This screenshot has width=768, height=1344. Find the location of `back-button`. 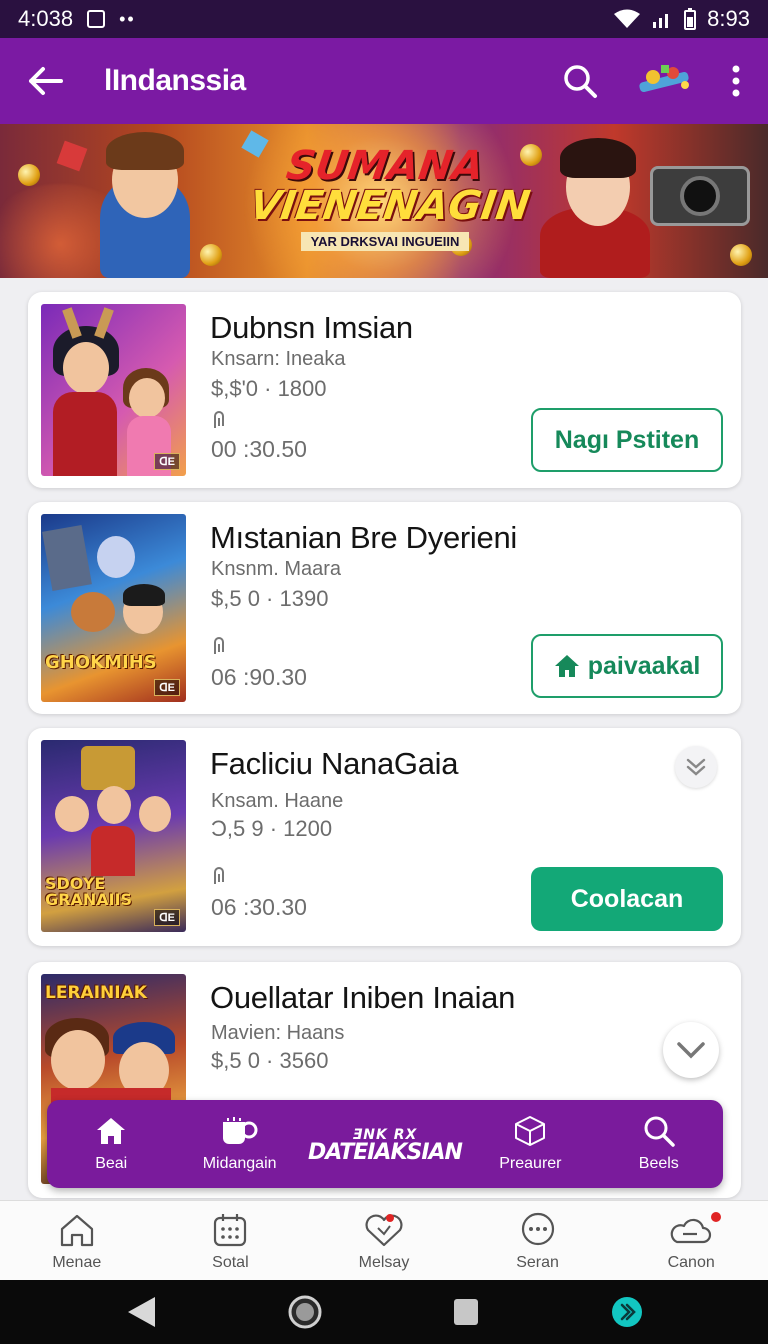

back-button is located at coordinates (45, 81).